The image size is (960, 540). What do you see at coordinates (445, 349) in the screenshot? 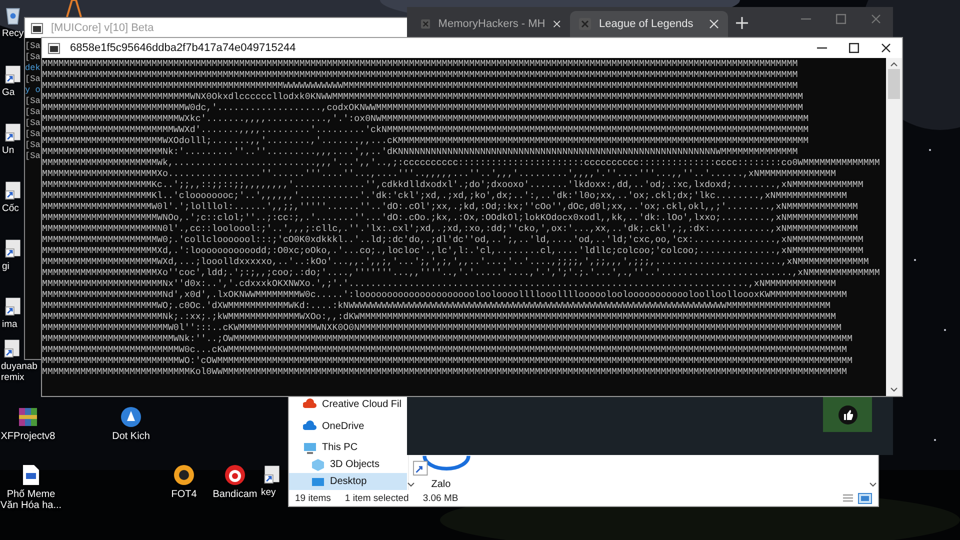
I see `ascii-art-line: MMMMMMMMMMMMMMMMMMMMMMMMMW0c...cKWMMMMMMMMMMMMMMMMMMMMMMMMMMMMMMMMMMMMMMMMMMMMMMMMMMMMMMMMMMMMMMMMMMMMMMMMMMMMMMMMMMMMMMMMMMMMMMMMMMMMMMMMMMMMMMMMM` at bounding box center [445, 349].